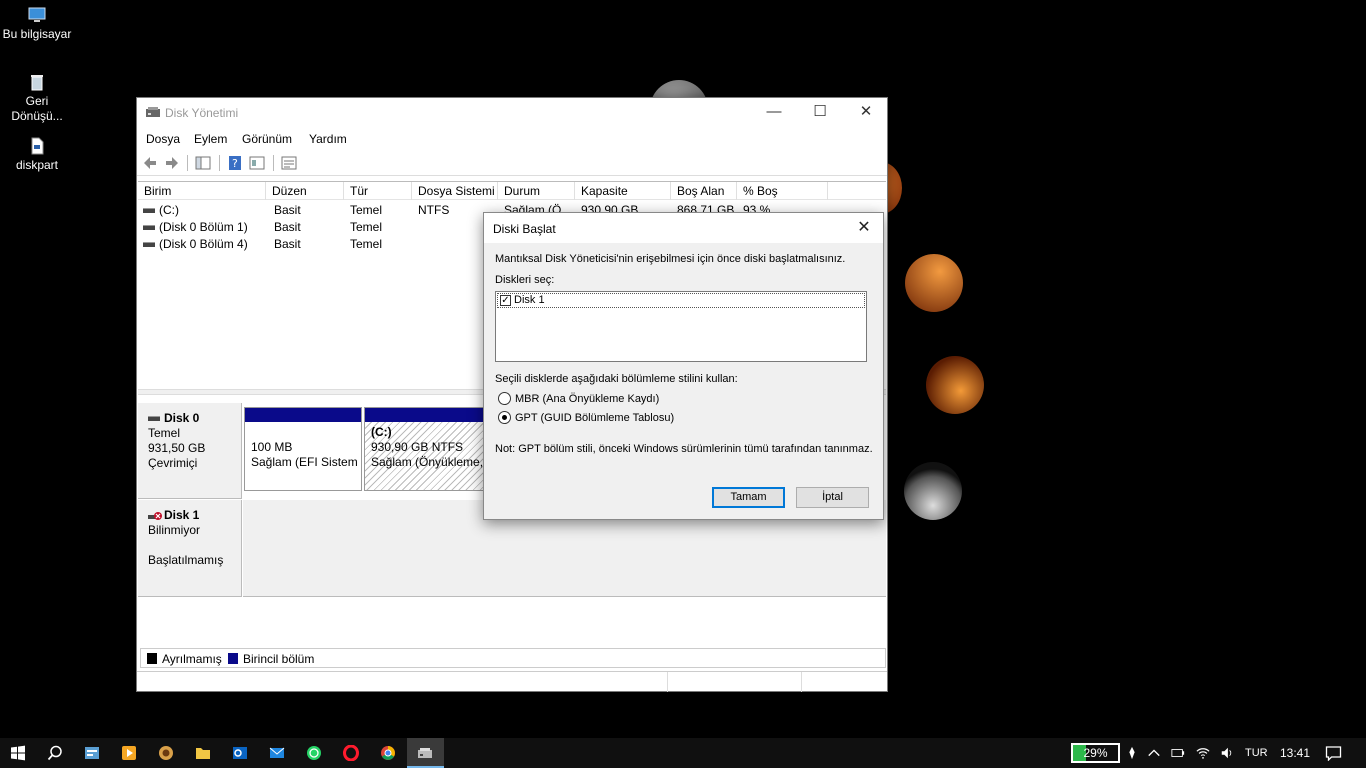 The image size is (1366, 768). I want to click on title-bar: Disk Yönetimi — ☐ ✕, so click(512, 113).